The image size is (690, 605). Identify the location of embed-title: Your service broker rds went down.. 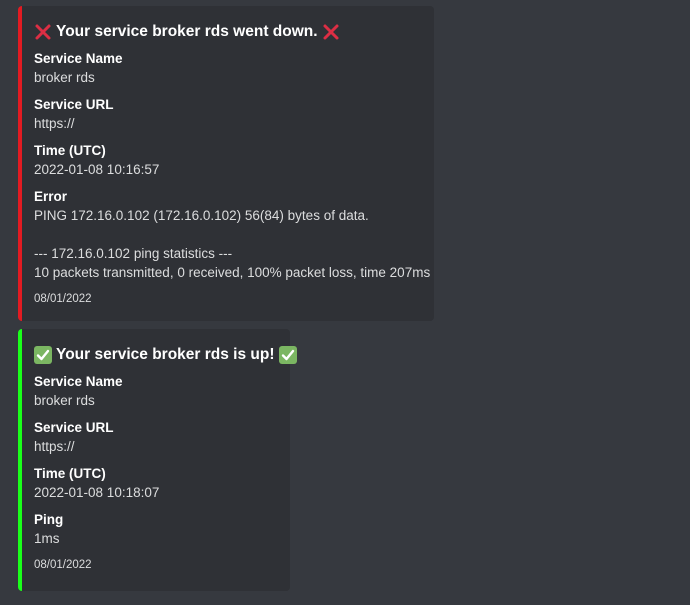
(226, 32).